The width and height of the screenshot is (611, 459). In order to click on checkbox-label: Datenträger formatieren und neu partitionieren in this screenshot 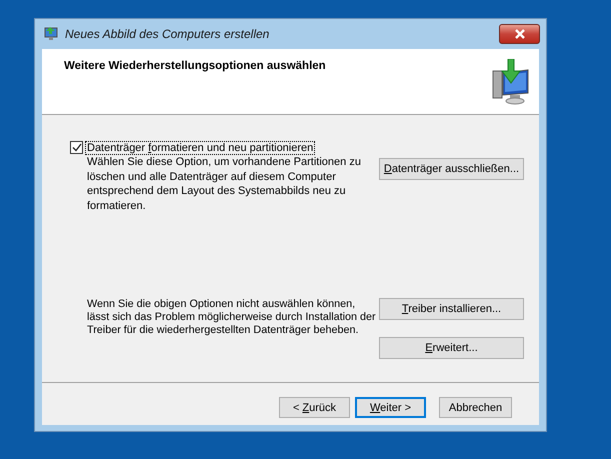, I will do `click(200, 148)`.